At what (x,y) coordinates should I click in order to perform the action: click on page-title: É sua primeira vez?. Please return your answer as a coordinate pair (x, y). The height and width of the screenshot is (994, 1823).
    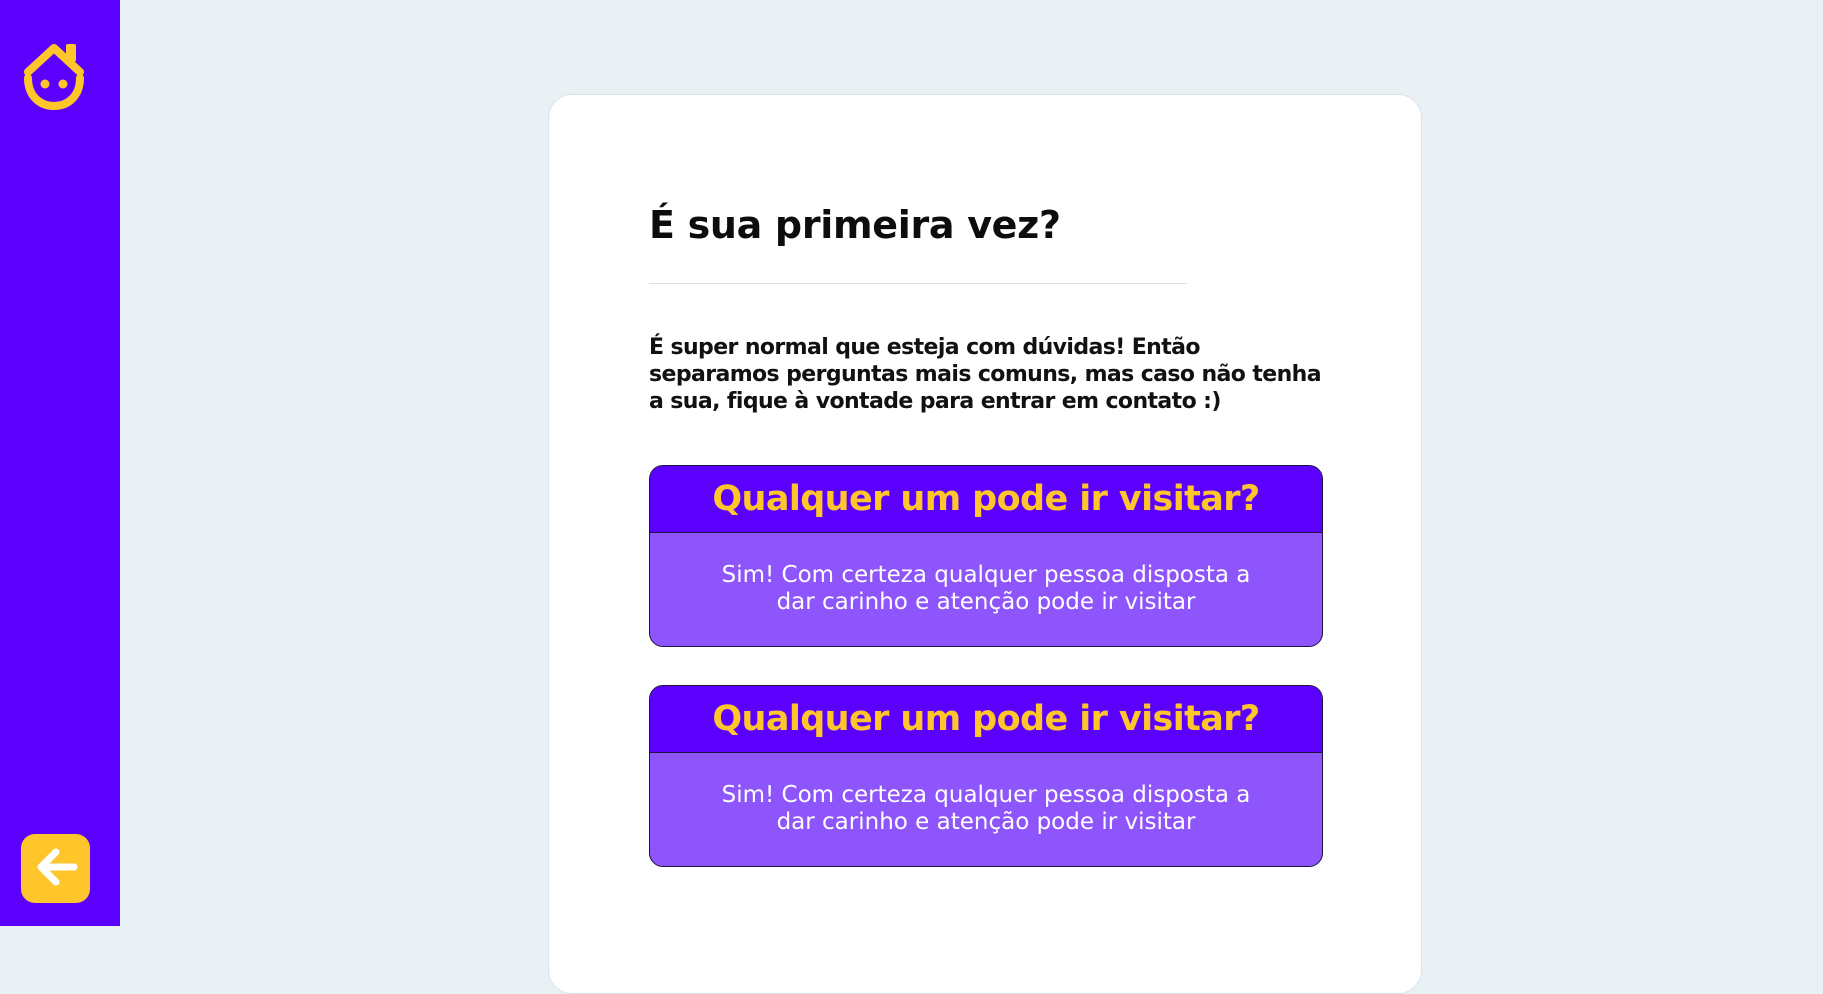
    Looking at the image, I should click on (855, 225).